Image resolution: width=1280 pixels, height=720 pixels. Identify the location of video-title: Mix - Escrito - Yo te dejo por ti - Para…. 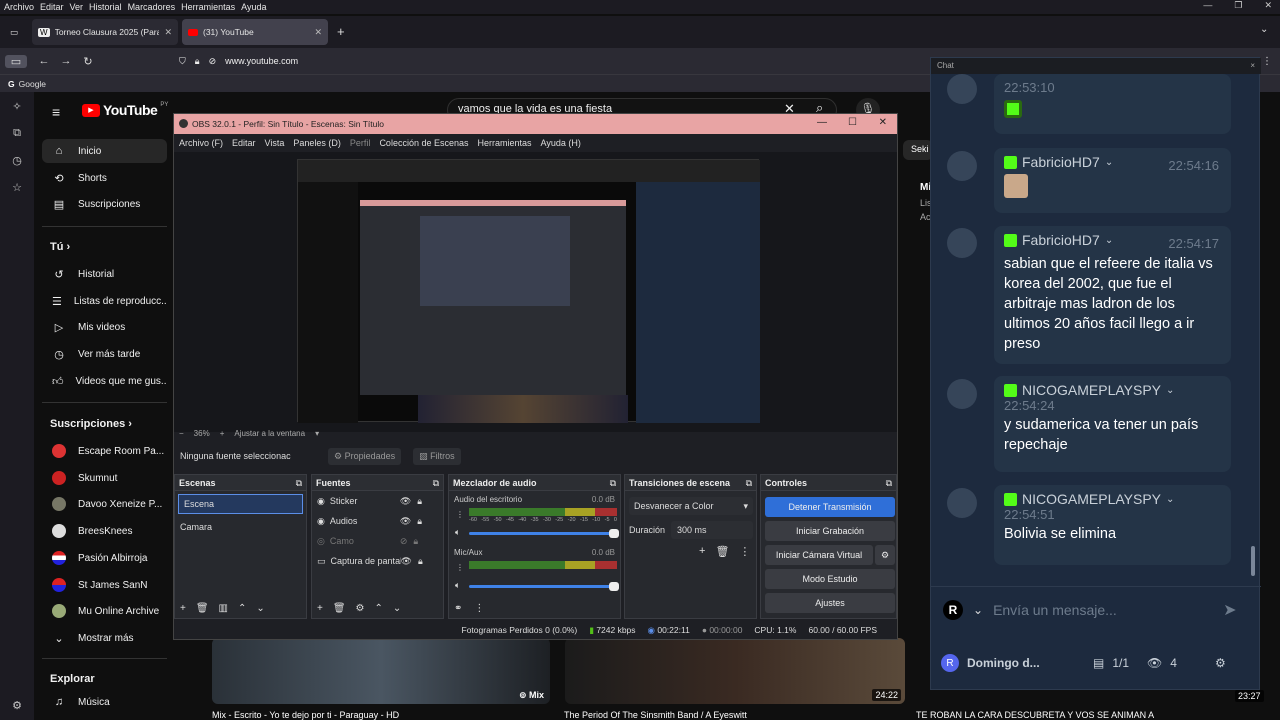
(377, 715).